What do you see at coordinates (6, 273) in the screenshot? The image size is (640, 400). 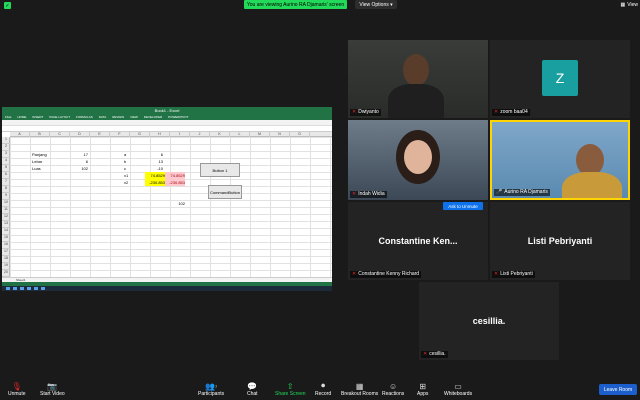 I see `row-header: 20` at bounding box center [6, 273].